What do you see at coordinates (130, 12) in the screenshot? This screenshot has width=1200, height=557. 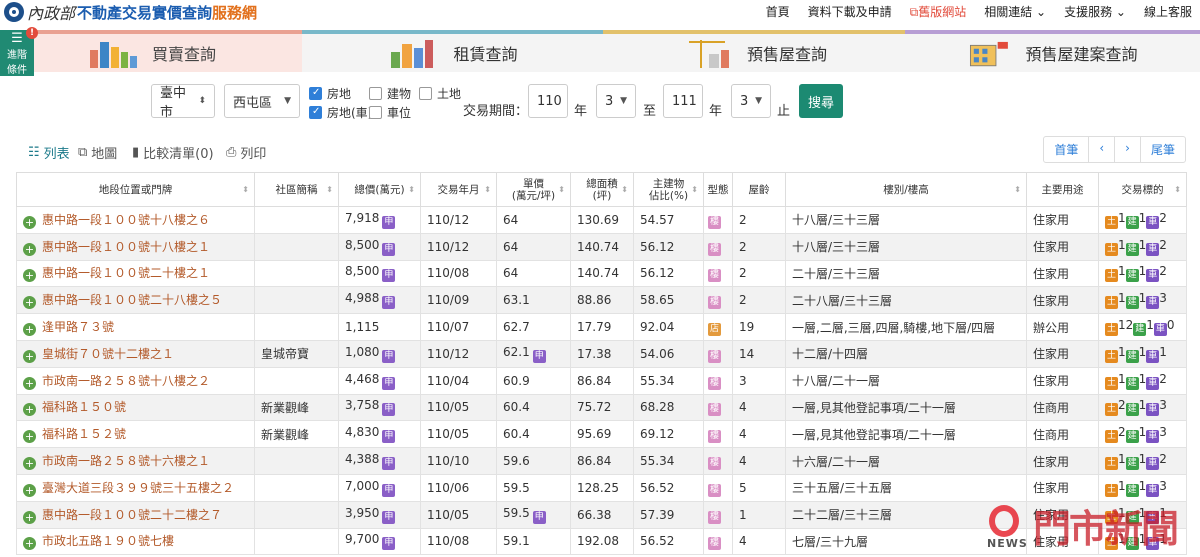 I see `site-logo: 內政部 不動產交易實價查詢 服務網` at bounding box center [130, 12].